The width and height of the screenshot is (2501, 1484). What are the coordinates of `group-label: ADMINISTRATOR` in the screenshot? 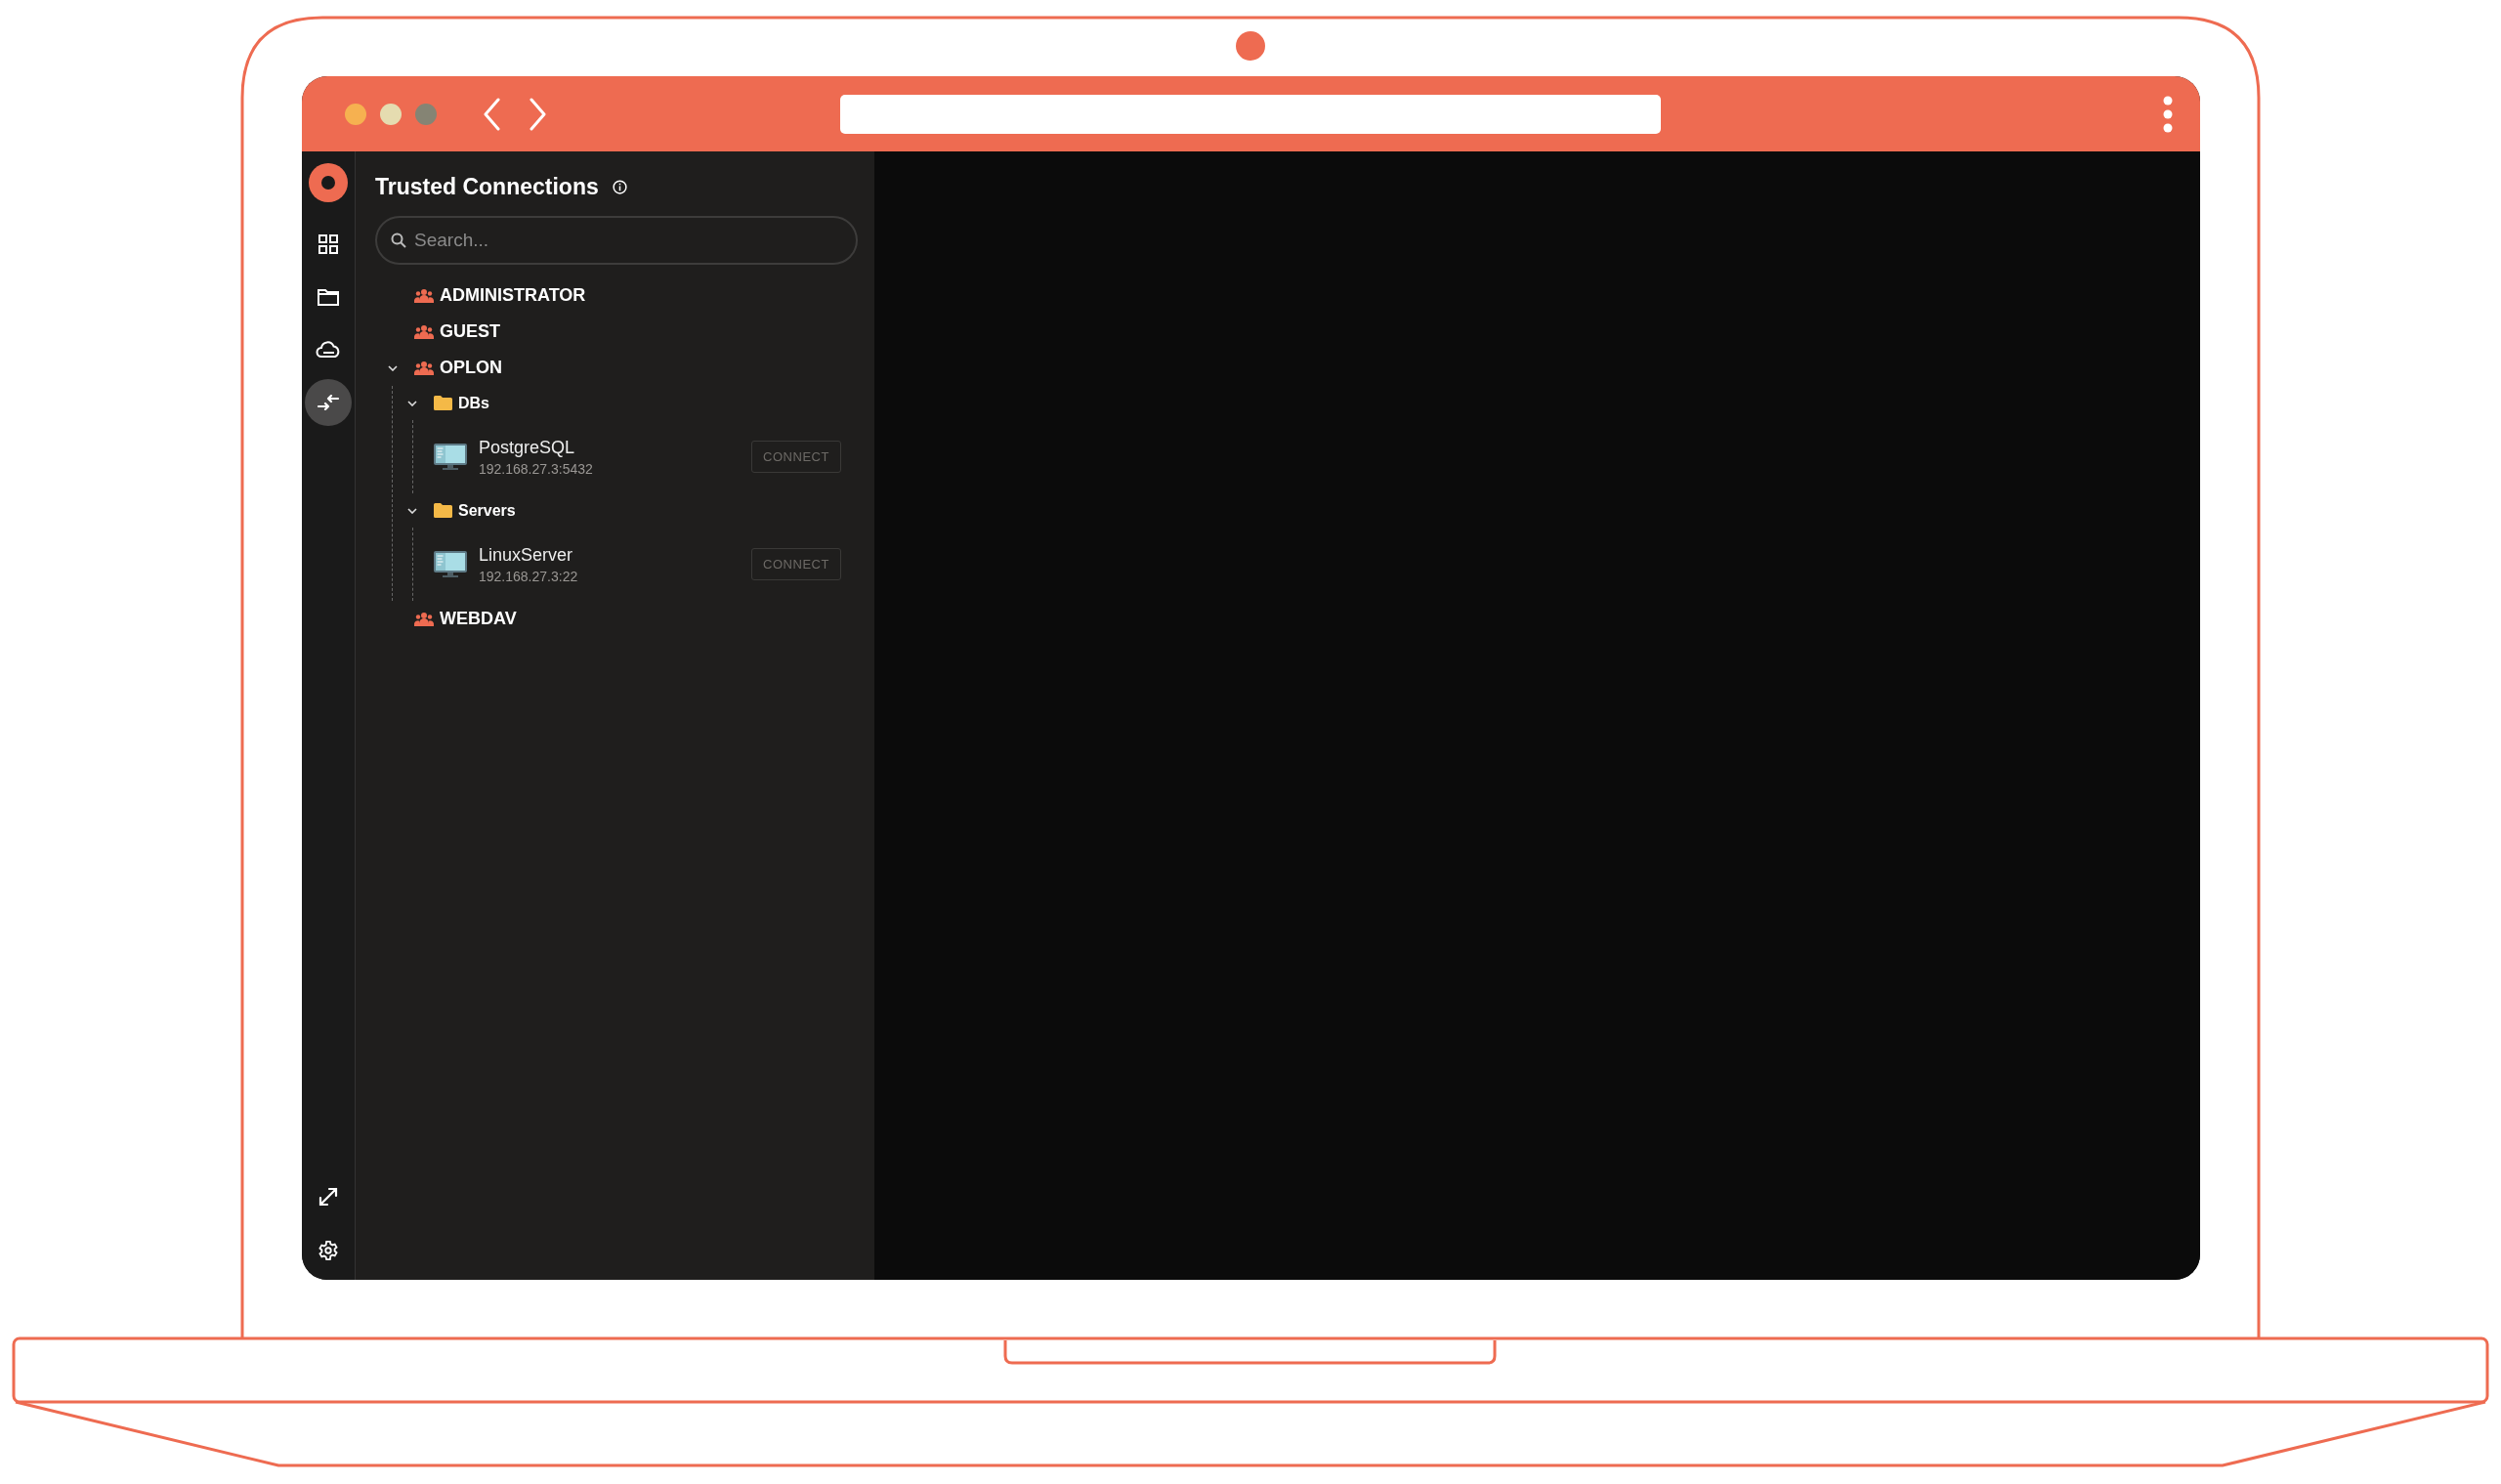 It's located at (513, 295).